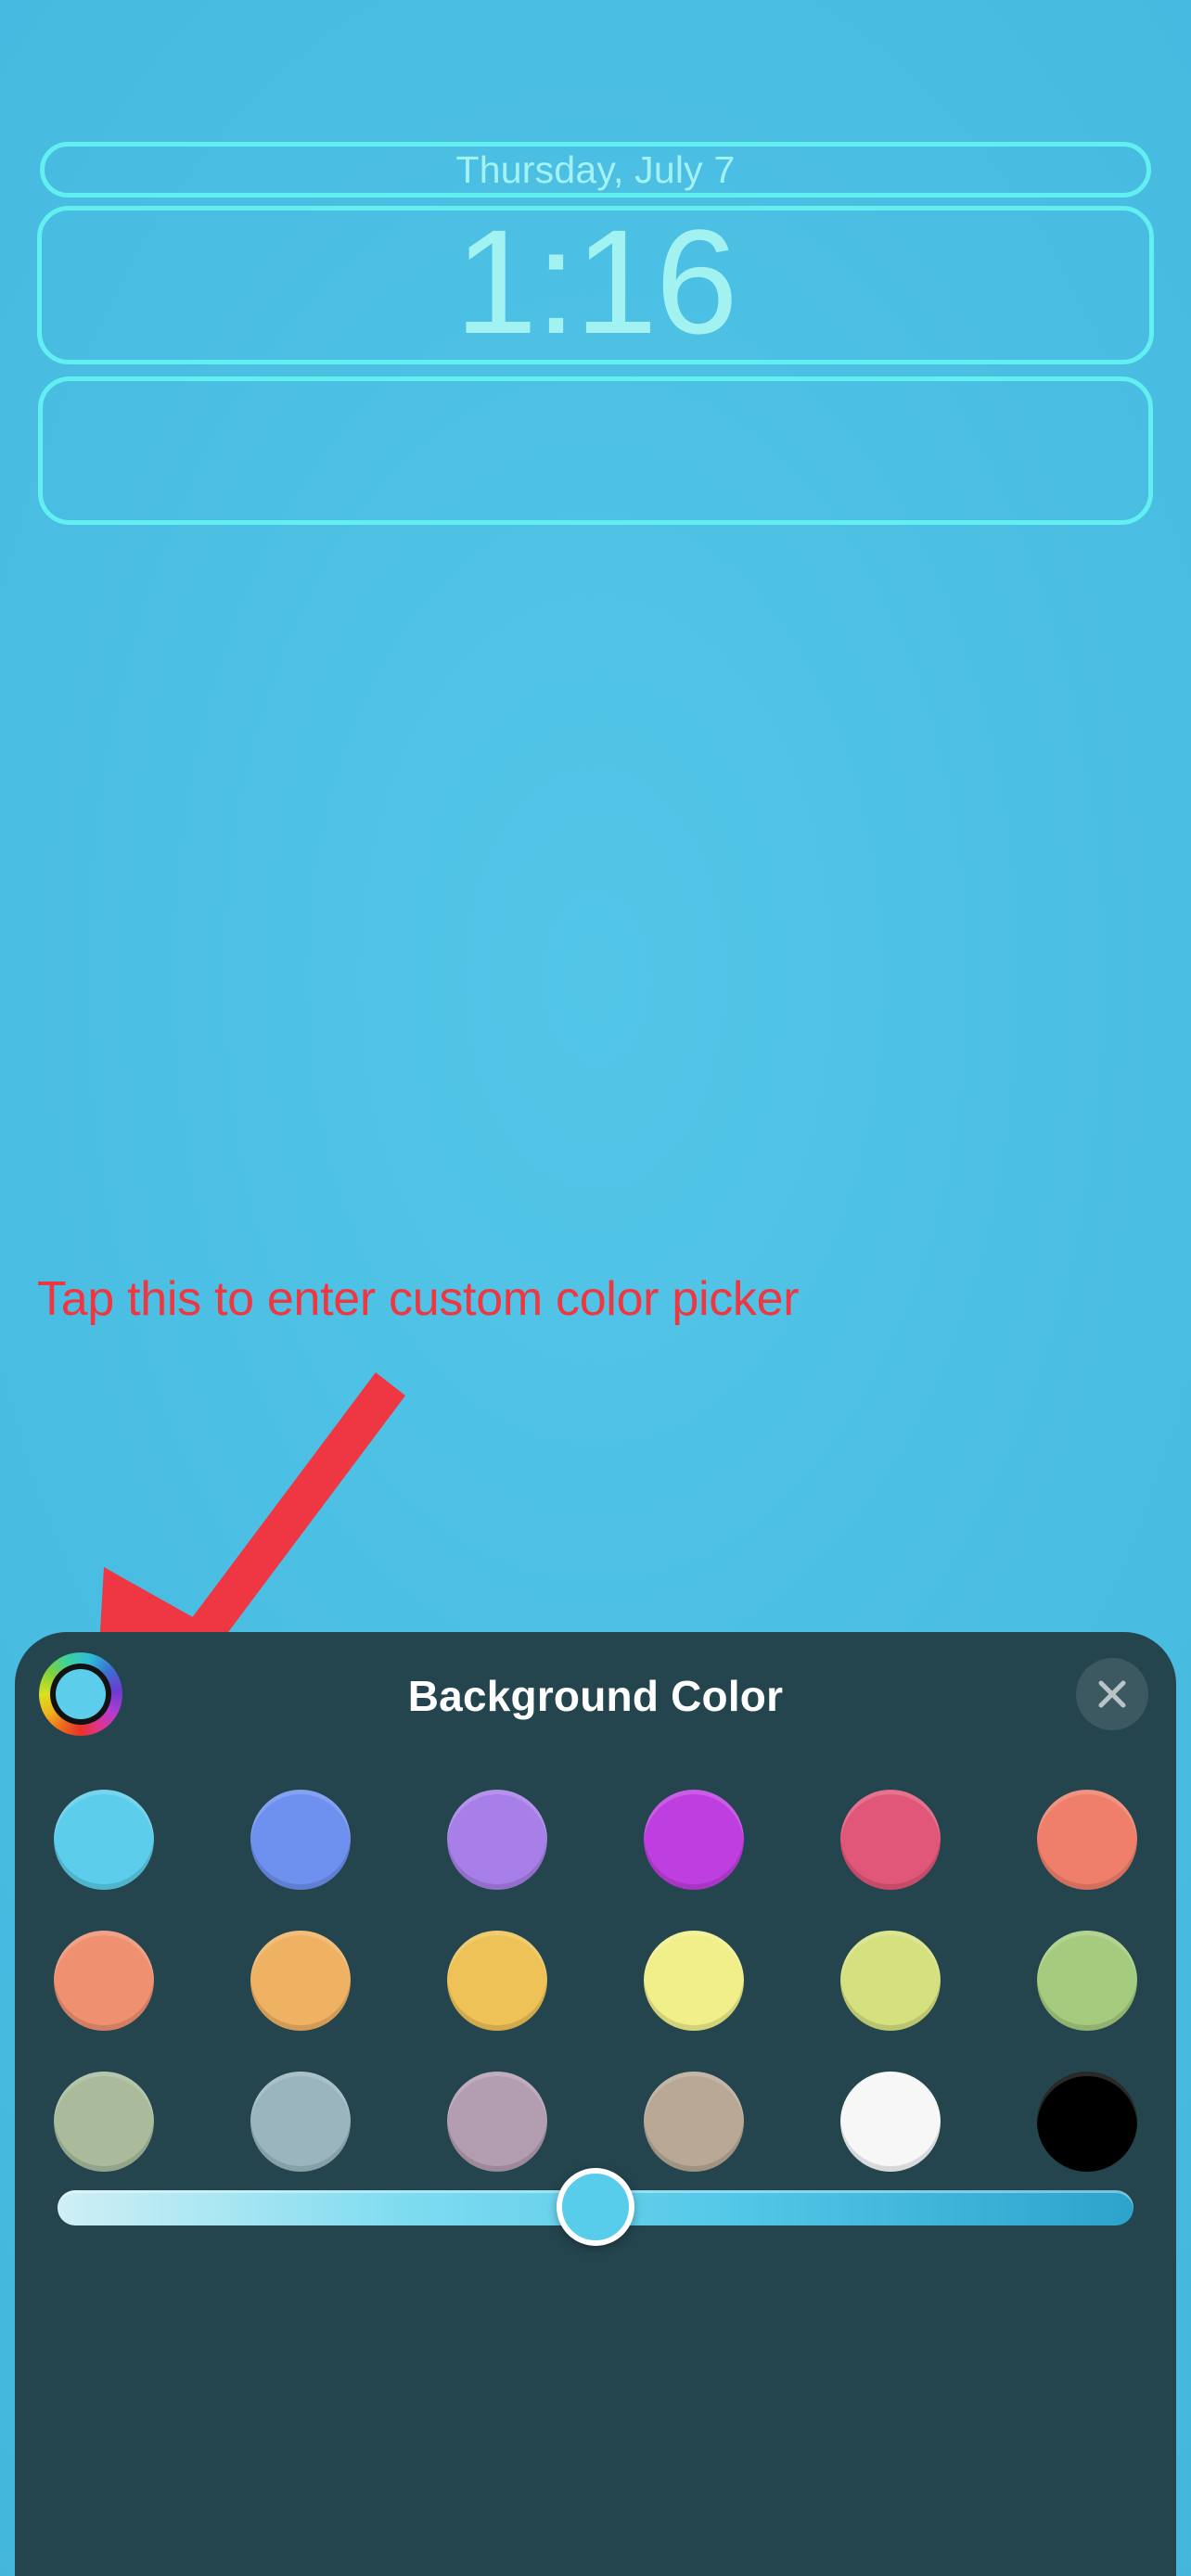 This screenshot has width=1191, height=2576. I want to click on color-swatch-blue, so click(300, 1840).